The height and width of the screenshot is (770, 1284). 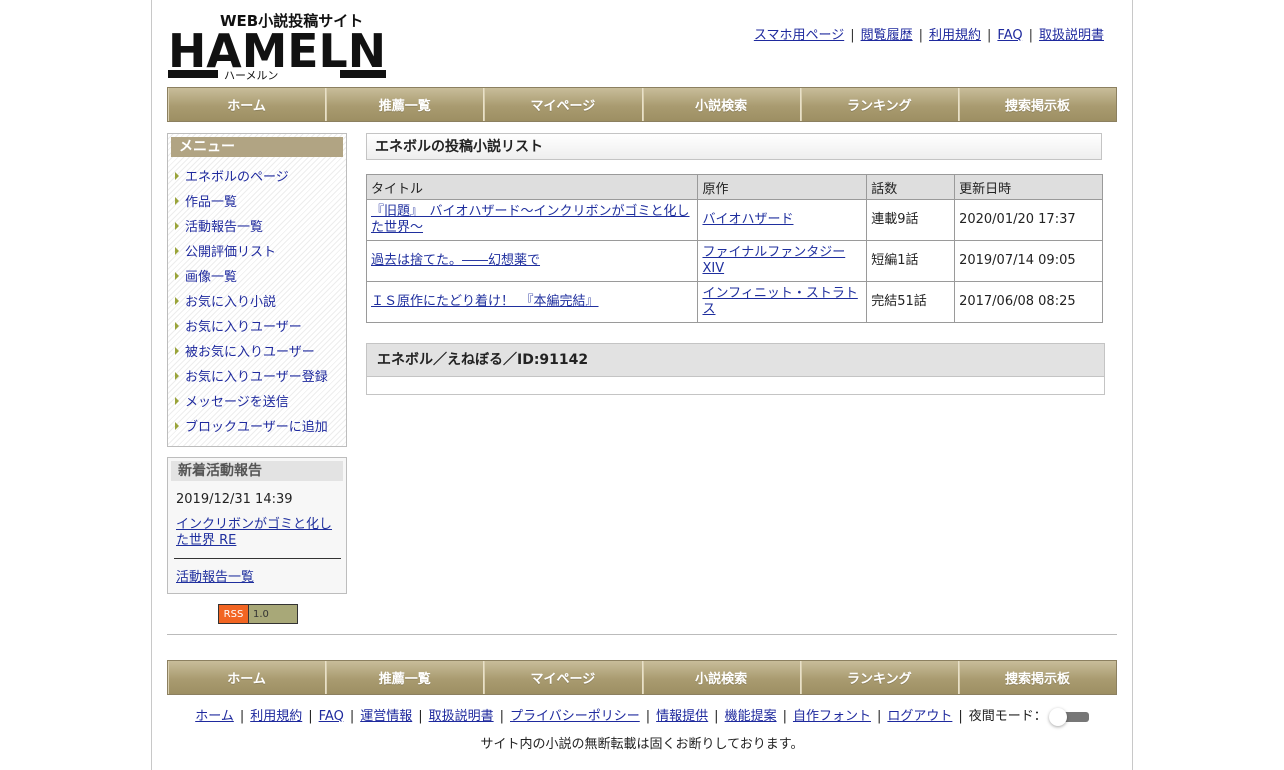 What do you see at coordinates (455, 260) in the screenshot?
I see `novel-title-link: 過去は捨てた。――幻想薬で` at bounding box center [455, 260].